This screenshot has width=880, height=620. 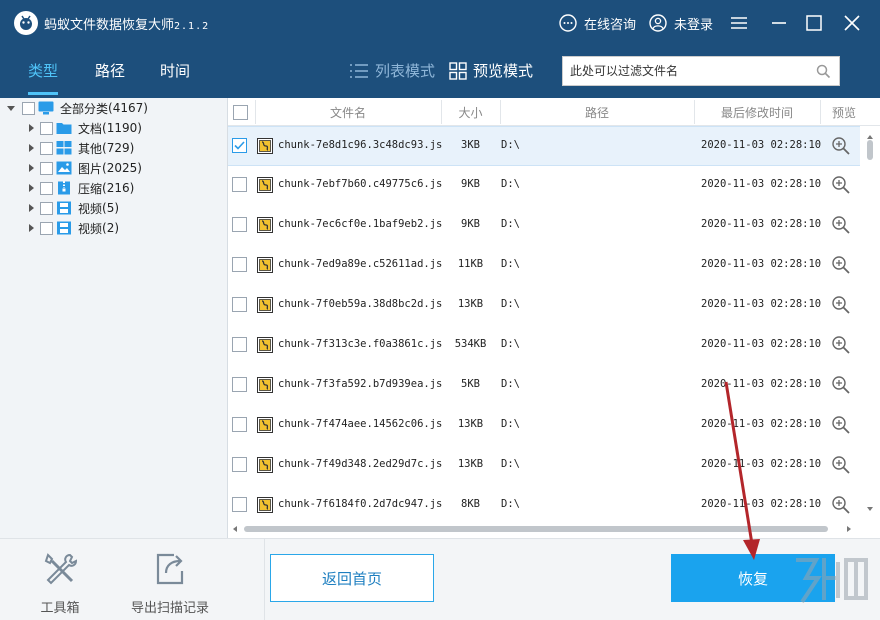 I want to click on tree-item-label: 视频, so click(x=90, y=228).